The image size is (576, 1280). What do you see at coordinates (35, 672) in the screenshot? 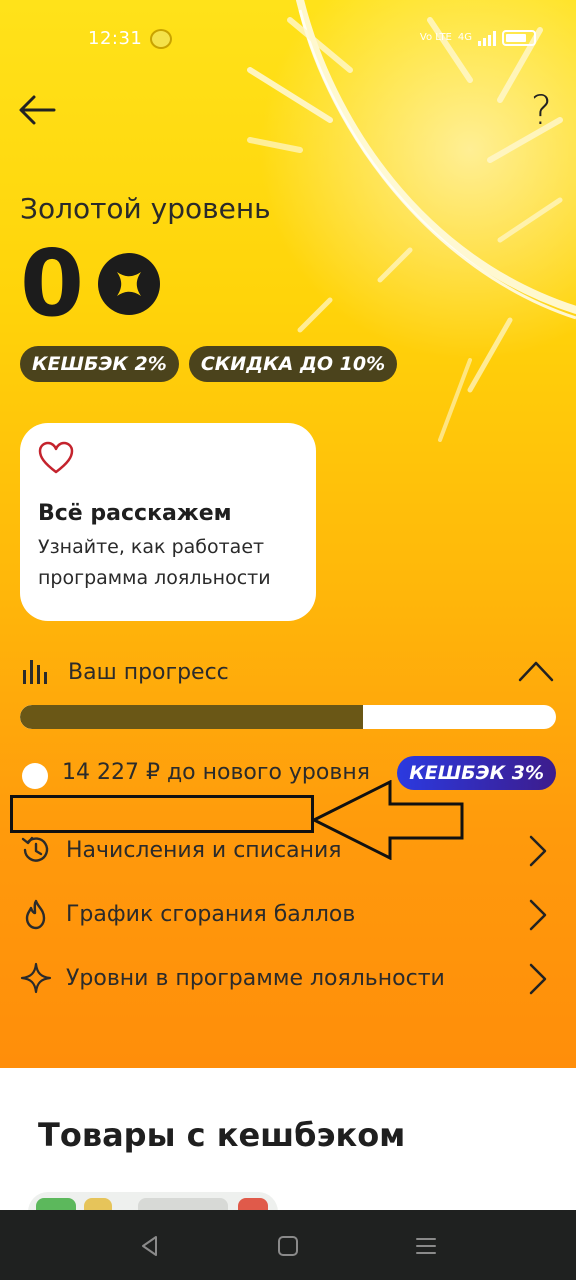
I see `progress-bars-icon` at bounding box center [35, 672].